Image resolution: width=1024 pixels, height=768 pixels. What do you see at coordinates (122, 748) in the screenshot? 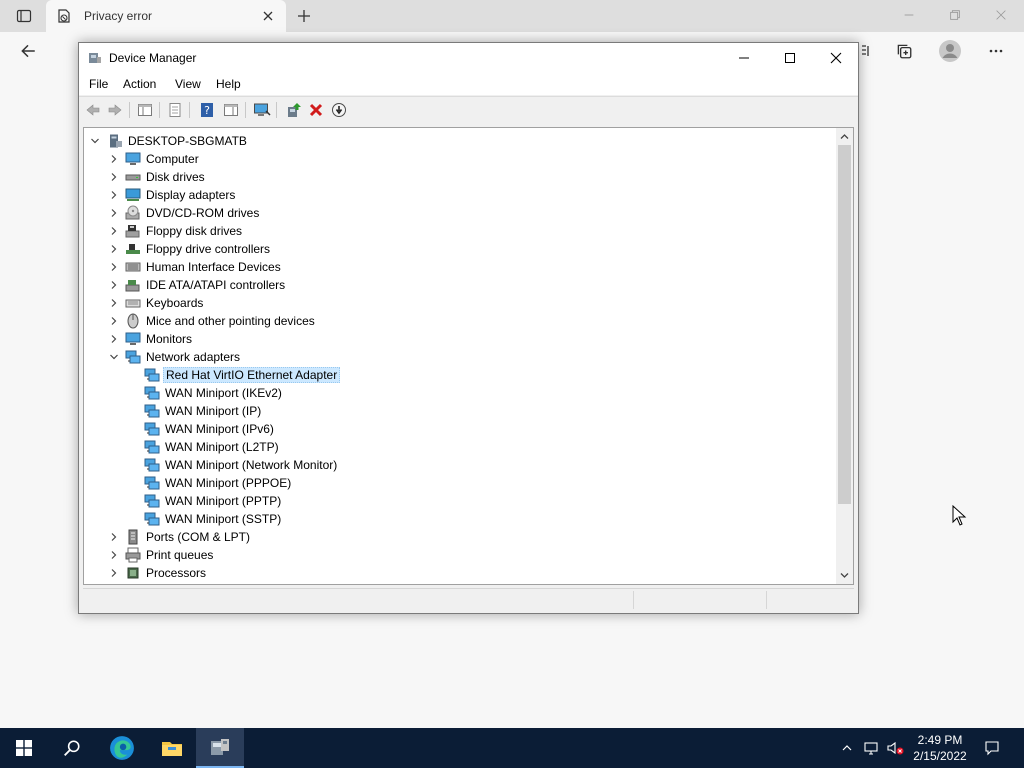
I see `edge-icon` at bounding box center [122, 748].